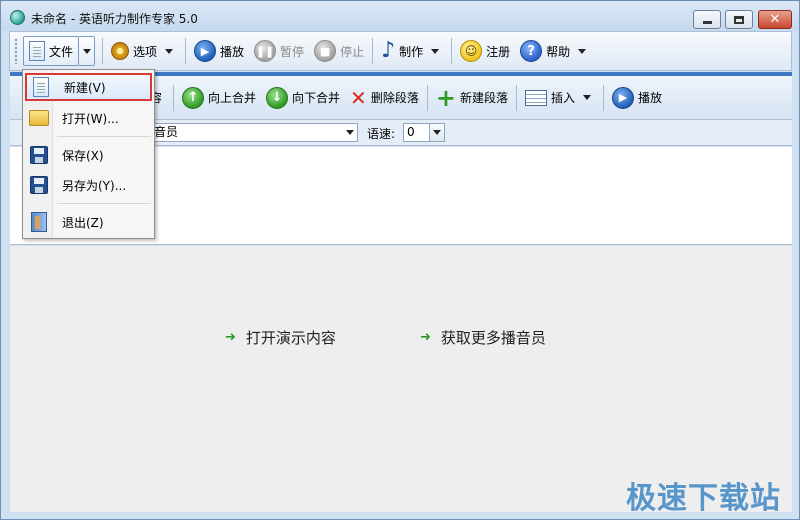  I want to click on new-paragraph-button: + 新建段落, so click(472, 98).